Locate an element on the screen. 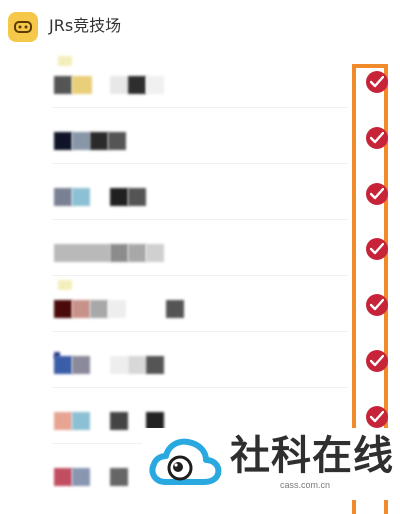  watermark: 社科在线 cass.com.cn is located at coordinates (271, 464).